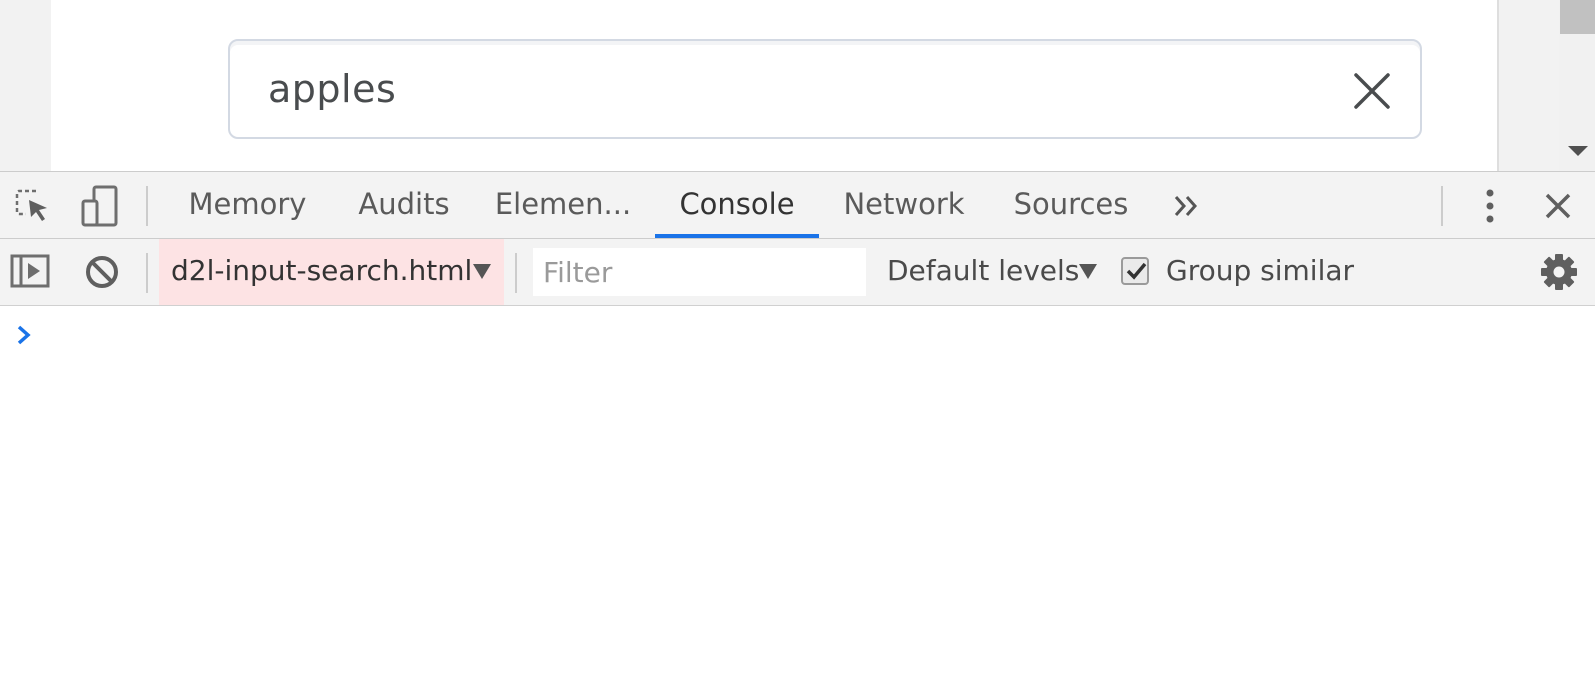 The image size is (1595, 678). What do you see at coordinates (904, 205) in the screenshot?
I see `tab-network: Network` at bounding box center [904, 205].